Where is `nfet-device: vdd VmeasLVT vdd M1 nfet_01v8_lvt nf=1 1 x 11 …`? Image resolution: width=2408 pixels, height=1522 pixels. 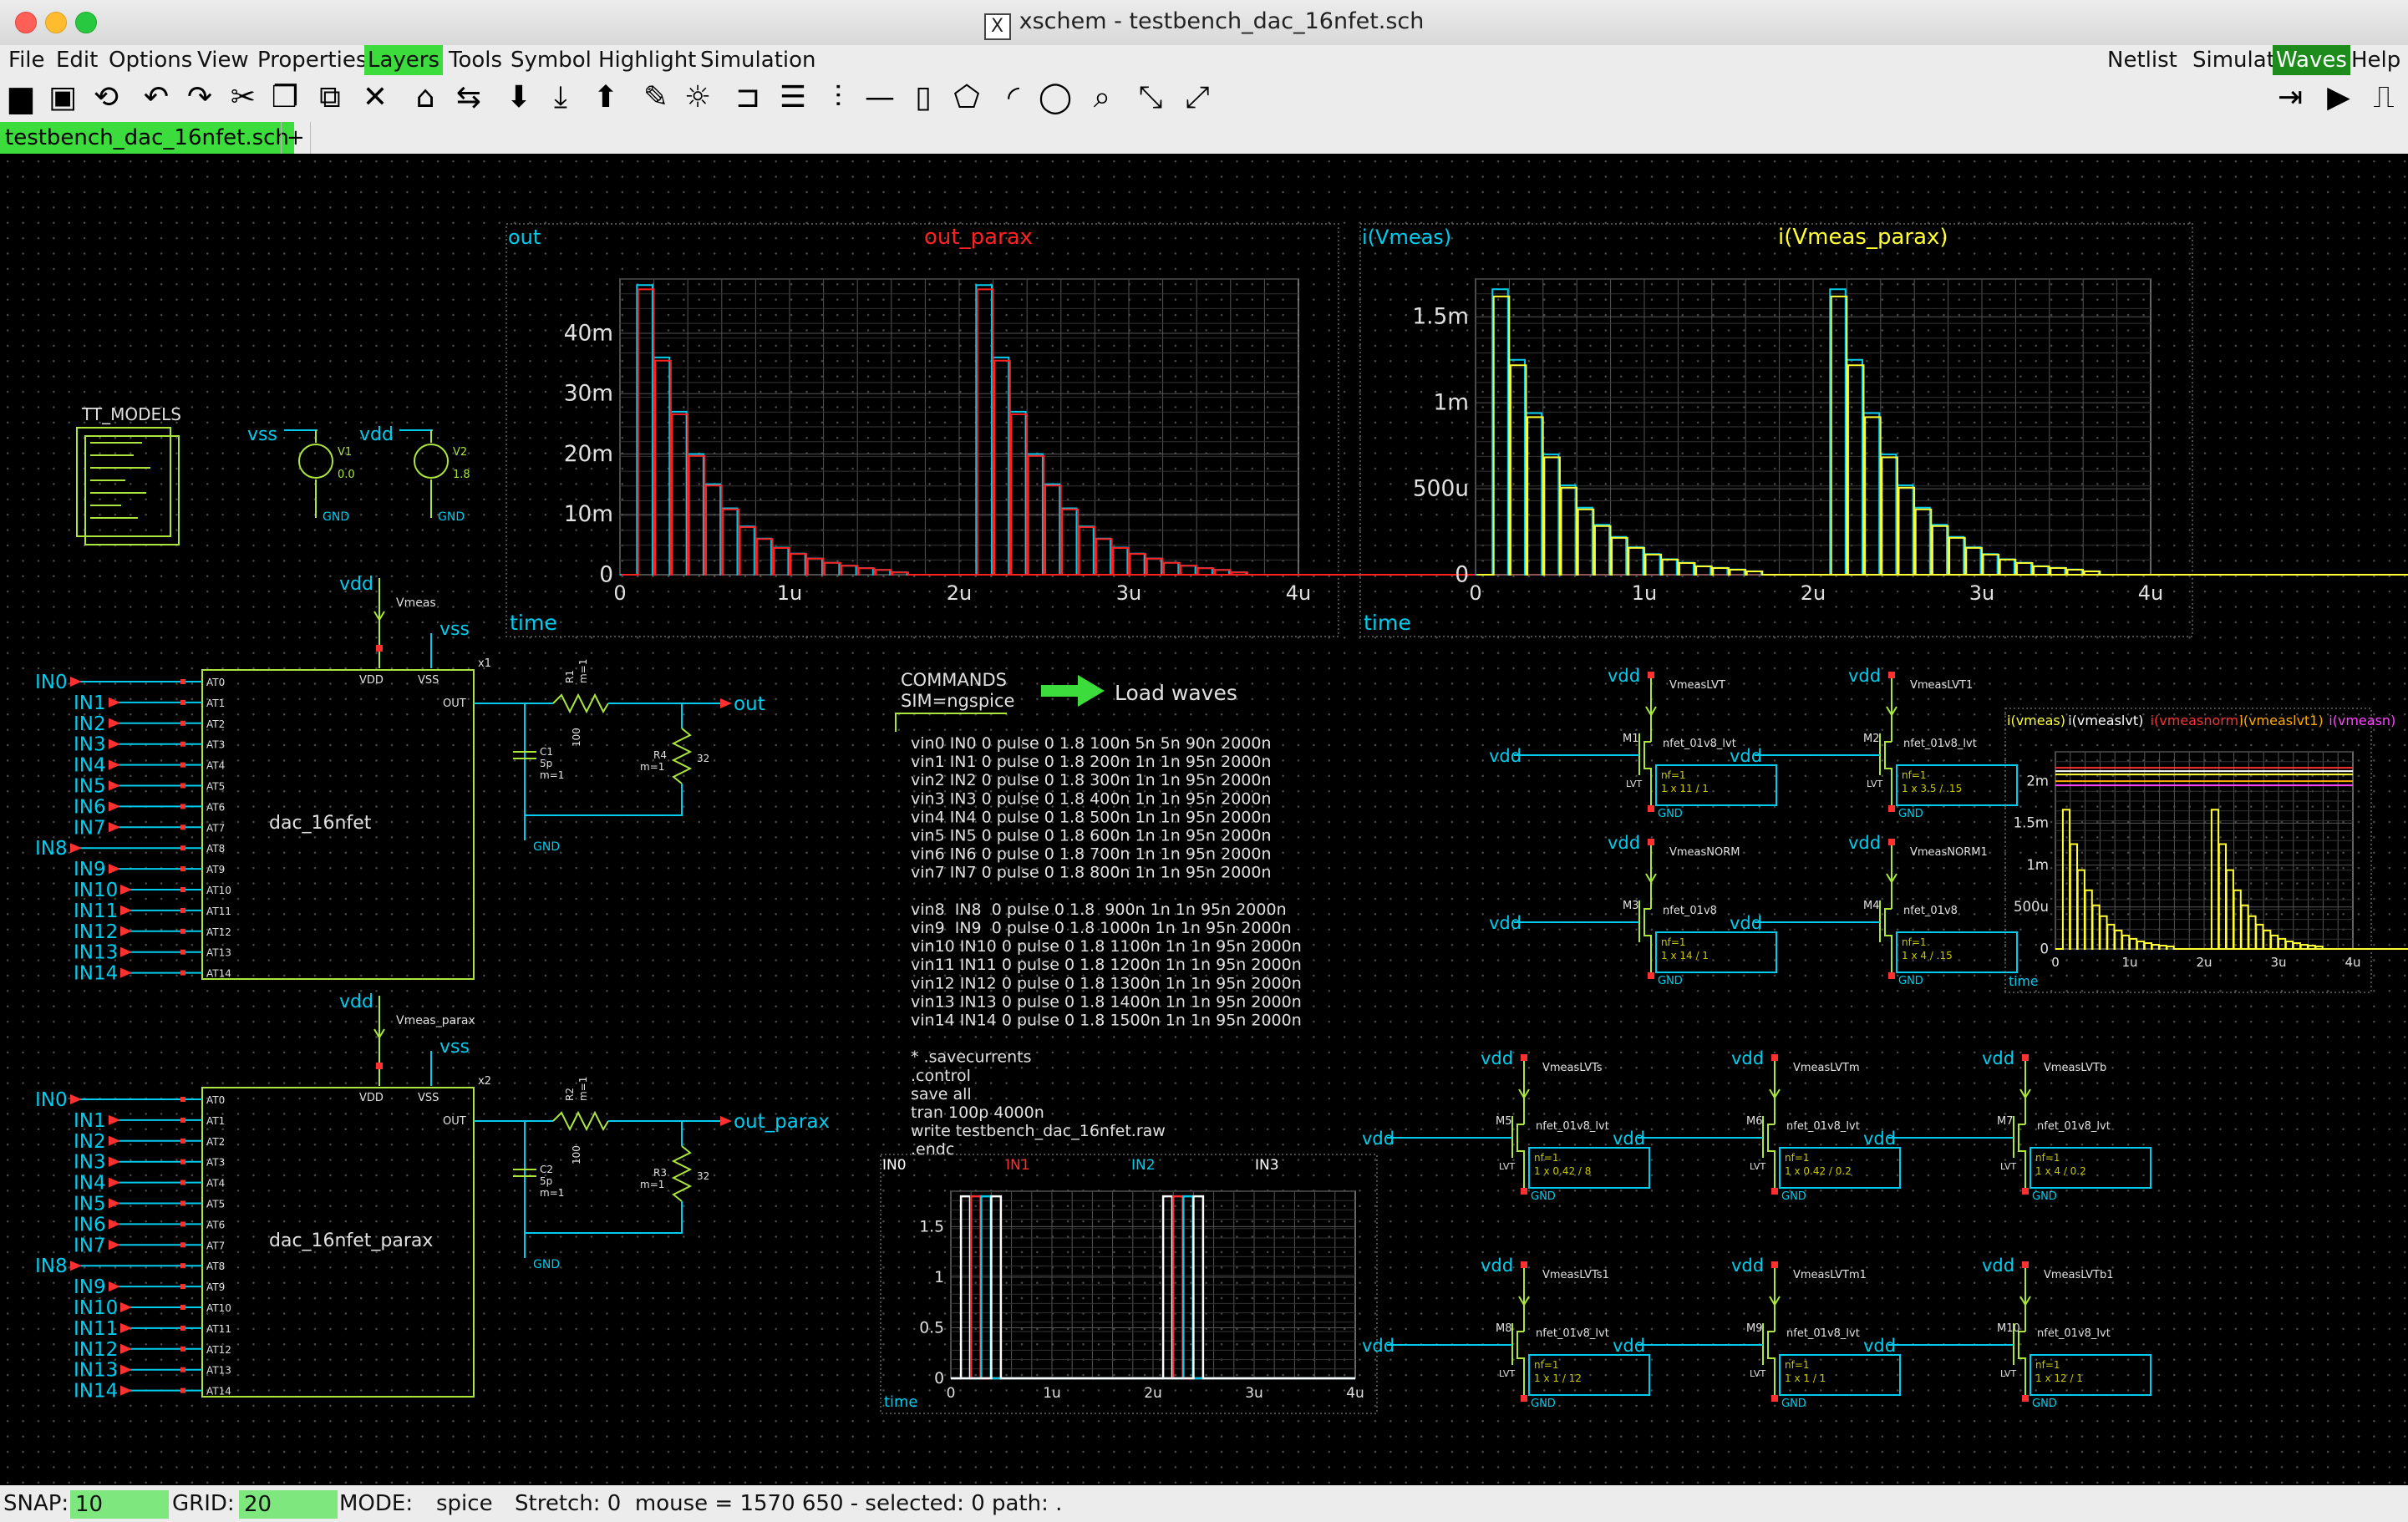 nfet-device: vdd VmeasLVT vdd M1 nfet_01v8_lvt nf=1 1 x 11 … is located at coordinates (1633, 743).